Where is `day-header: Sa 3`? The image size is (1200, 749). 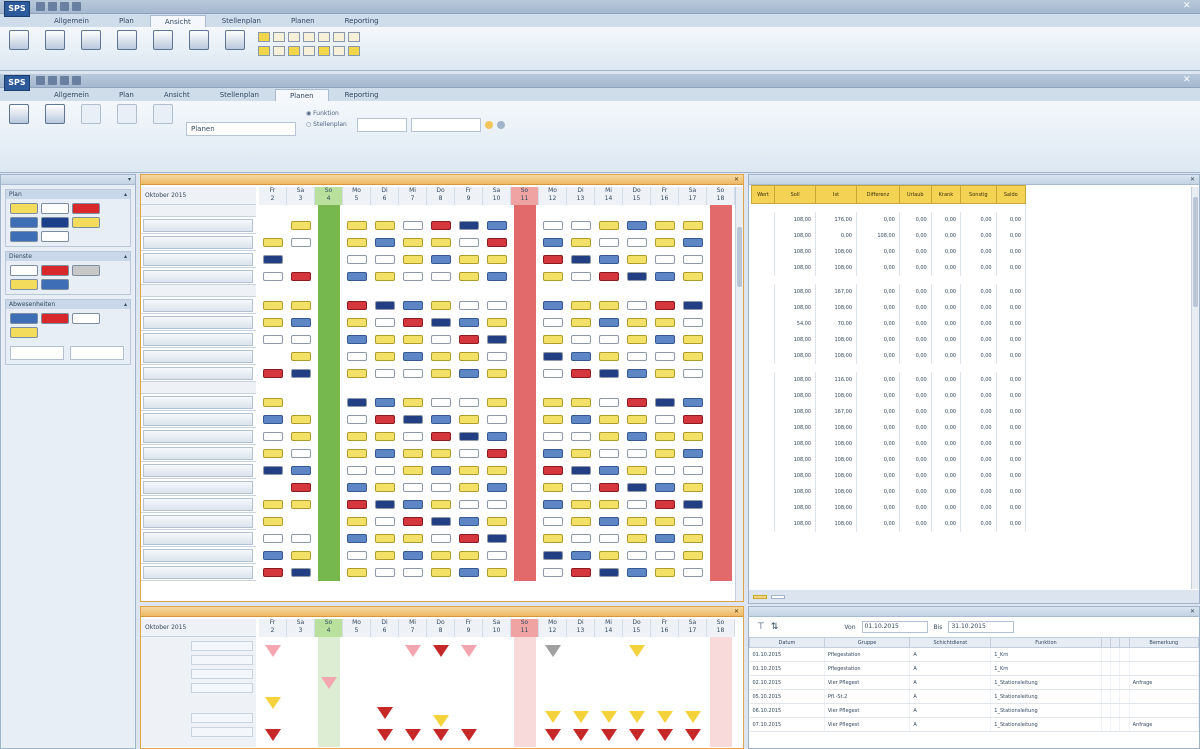
day-header: Sa 3 is located at coordinates (301, 196).